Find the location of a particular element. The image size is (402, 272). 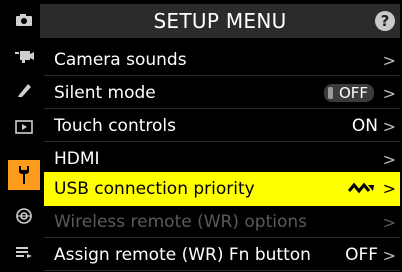

tab-playback is located at coordinates (24, 127).